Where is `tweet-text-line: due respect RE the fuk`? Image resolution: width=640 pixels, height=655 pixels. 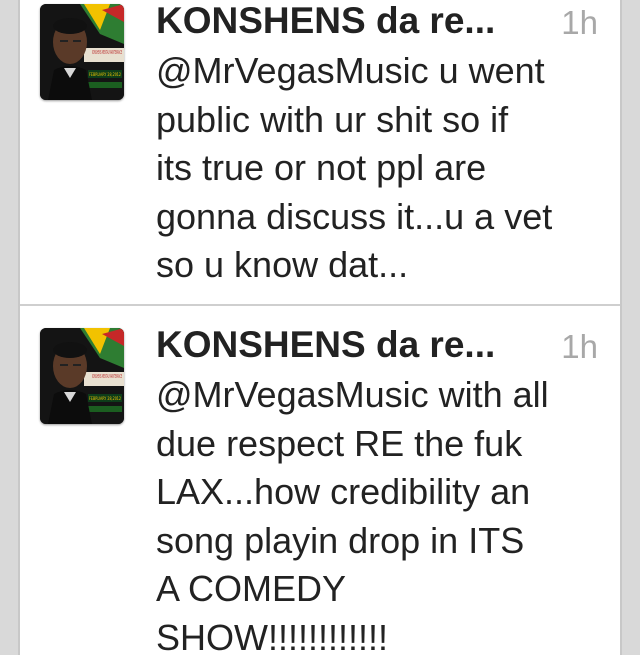 tweet-text-line: due respect RE the fuk is located at coordinates (339, 443).